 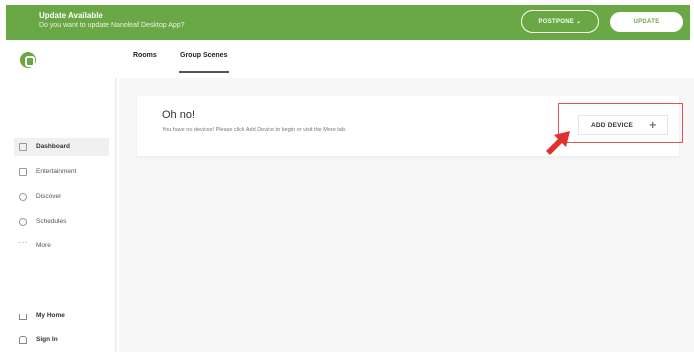 I want to click on sidebar-item-more: More, so click(x=61, y=246).